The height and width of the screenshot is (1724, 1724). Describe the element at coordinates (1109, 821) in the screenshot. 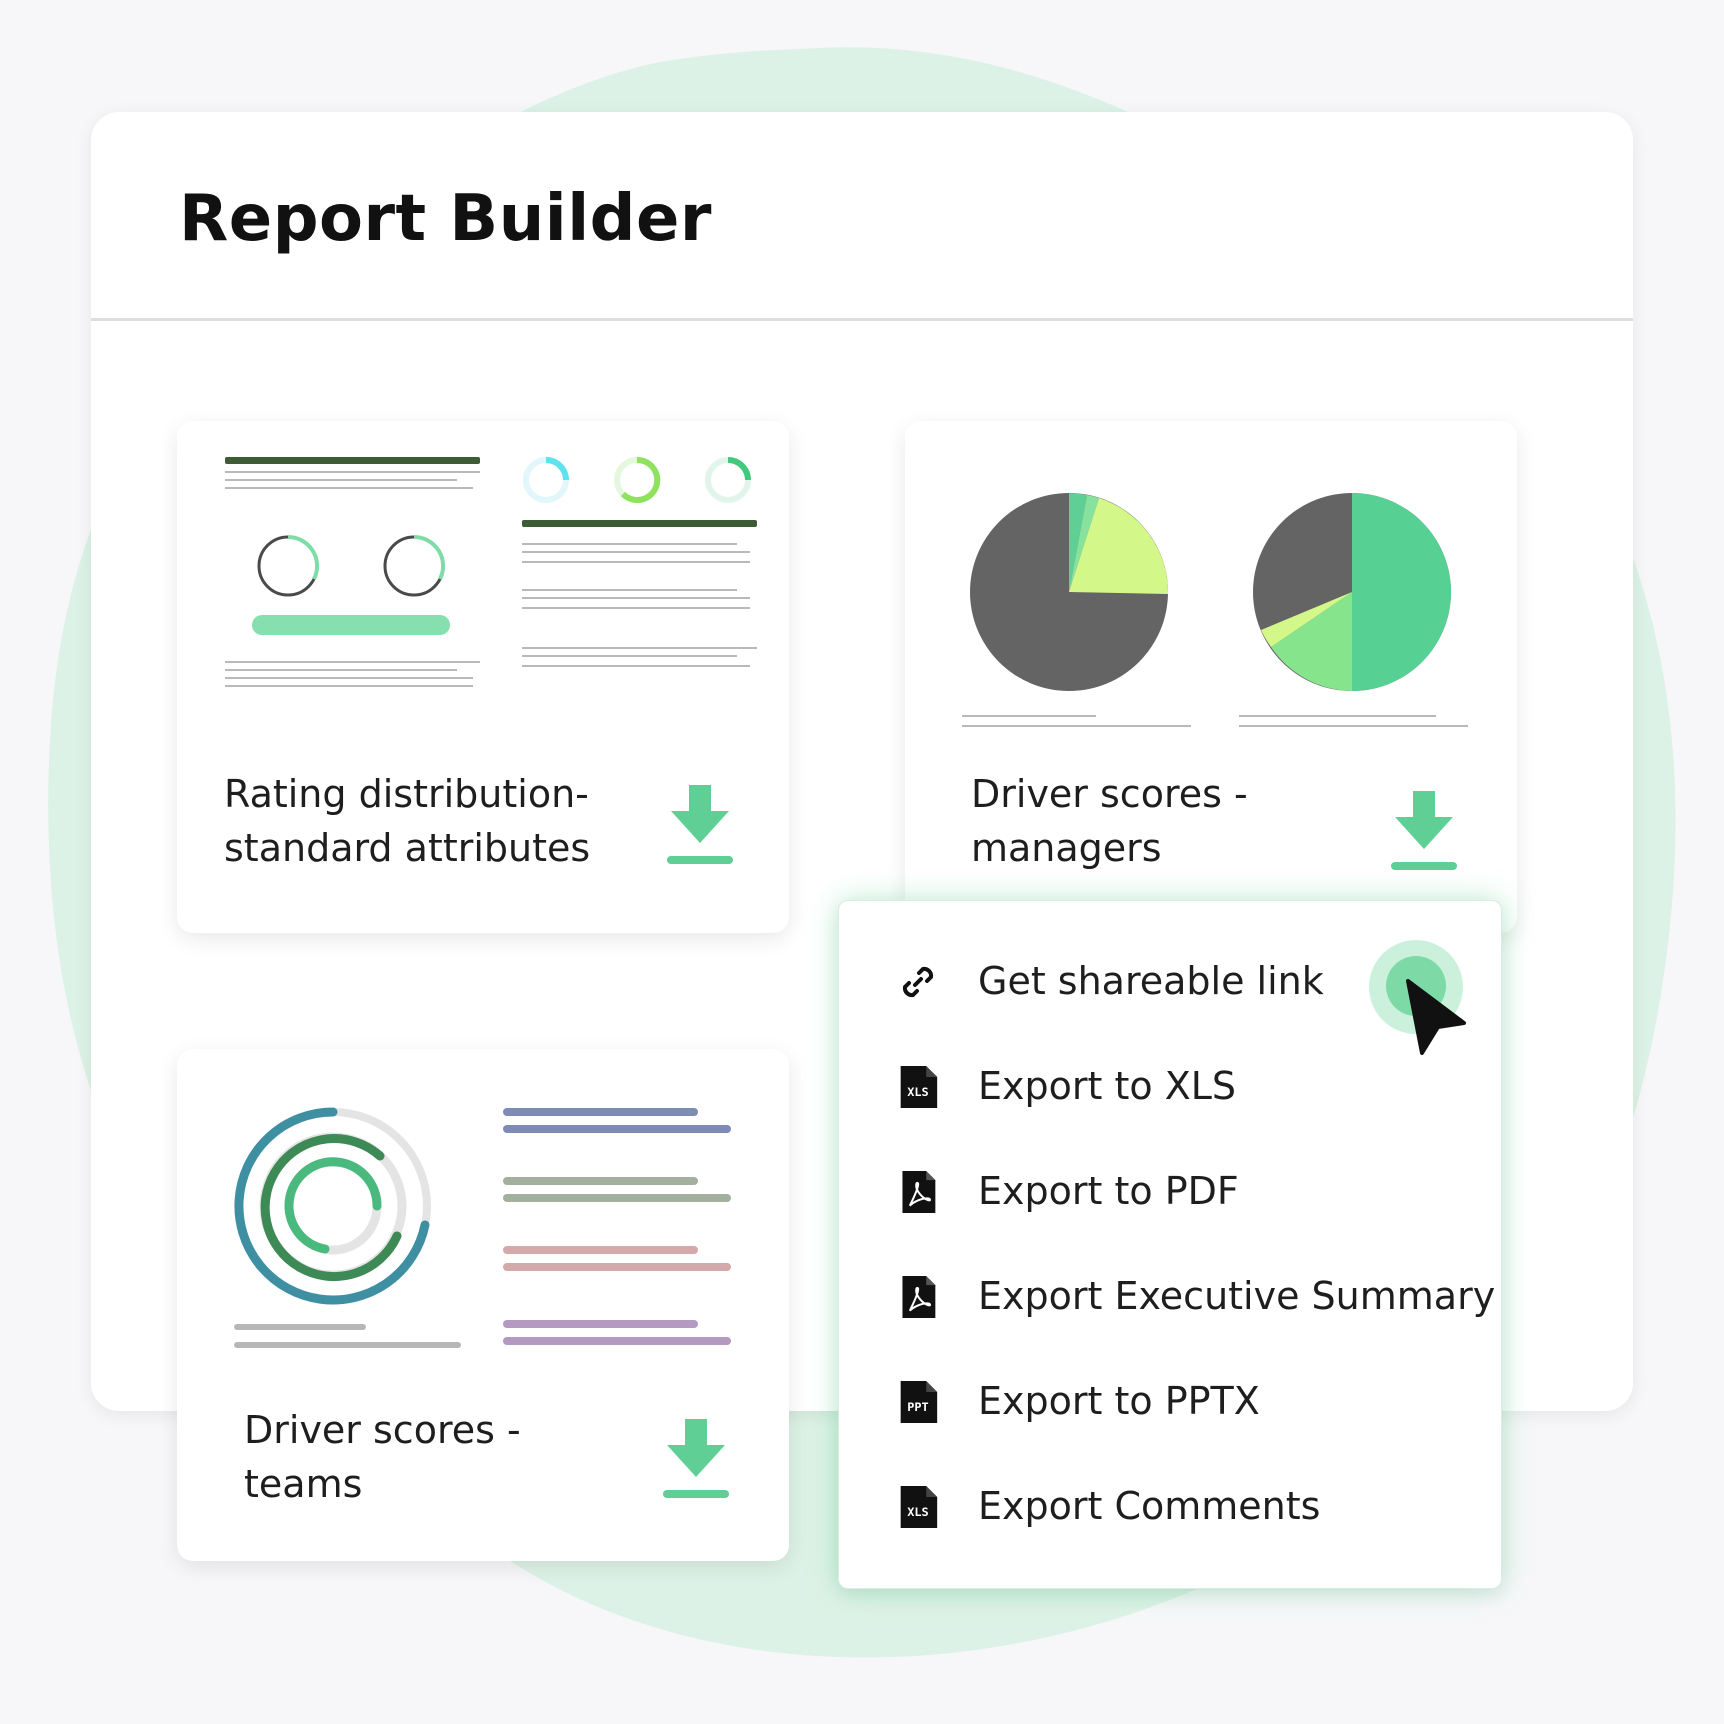

I see `card-title: Driver scores - managers` at that location.